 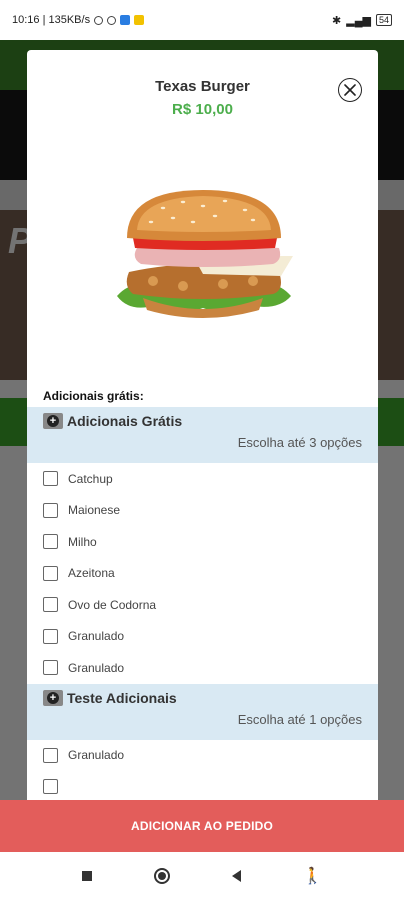 What do you see at coordinates (202, 668) in the screenshot?
I see `option-granulado-2: Granulado` at bounding box center [202, 668].